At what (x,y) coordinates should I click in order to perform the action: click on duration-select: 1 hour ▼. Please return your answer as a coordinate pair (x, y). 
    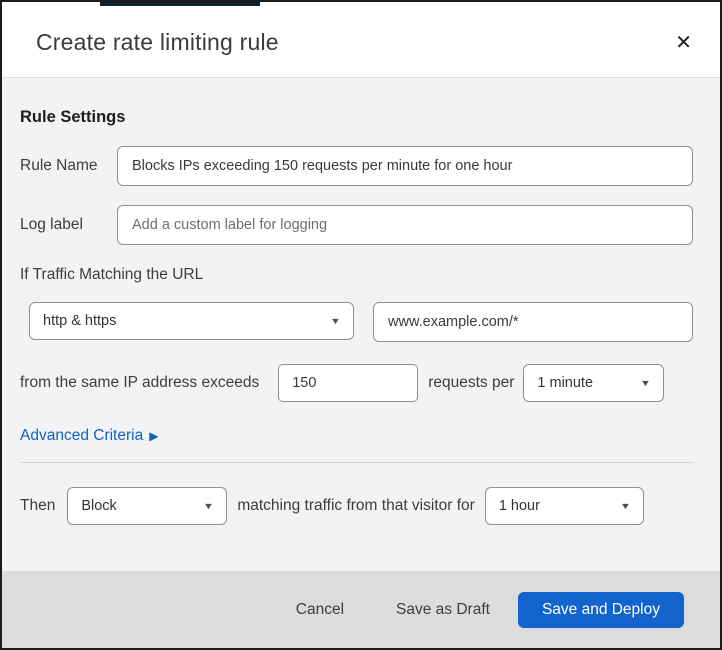
    Looking at the image, I should click on (564, 506).